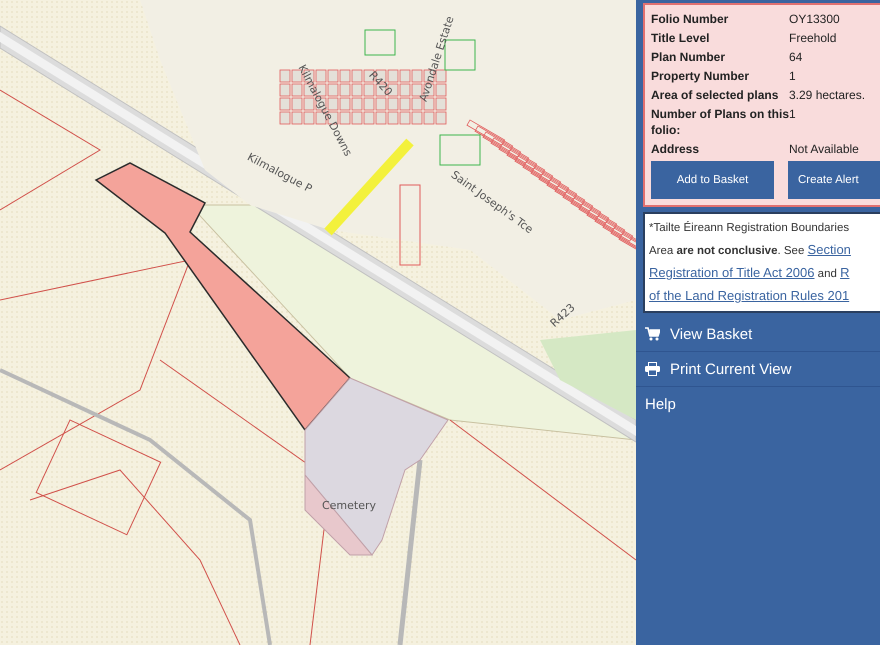 The width and height of the screenshot is (880, 645). I want to click on field-label: Plan Number, so click(688, 57).